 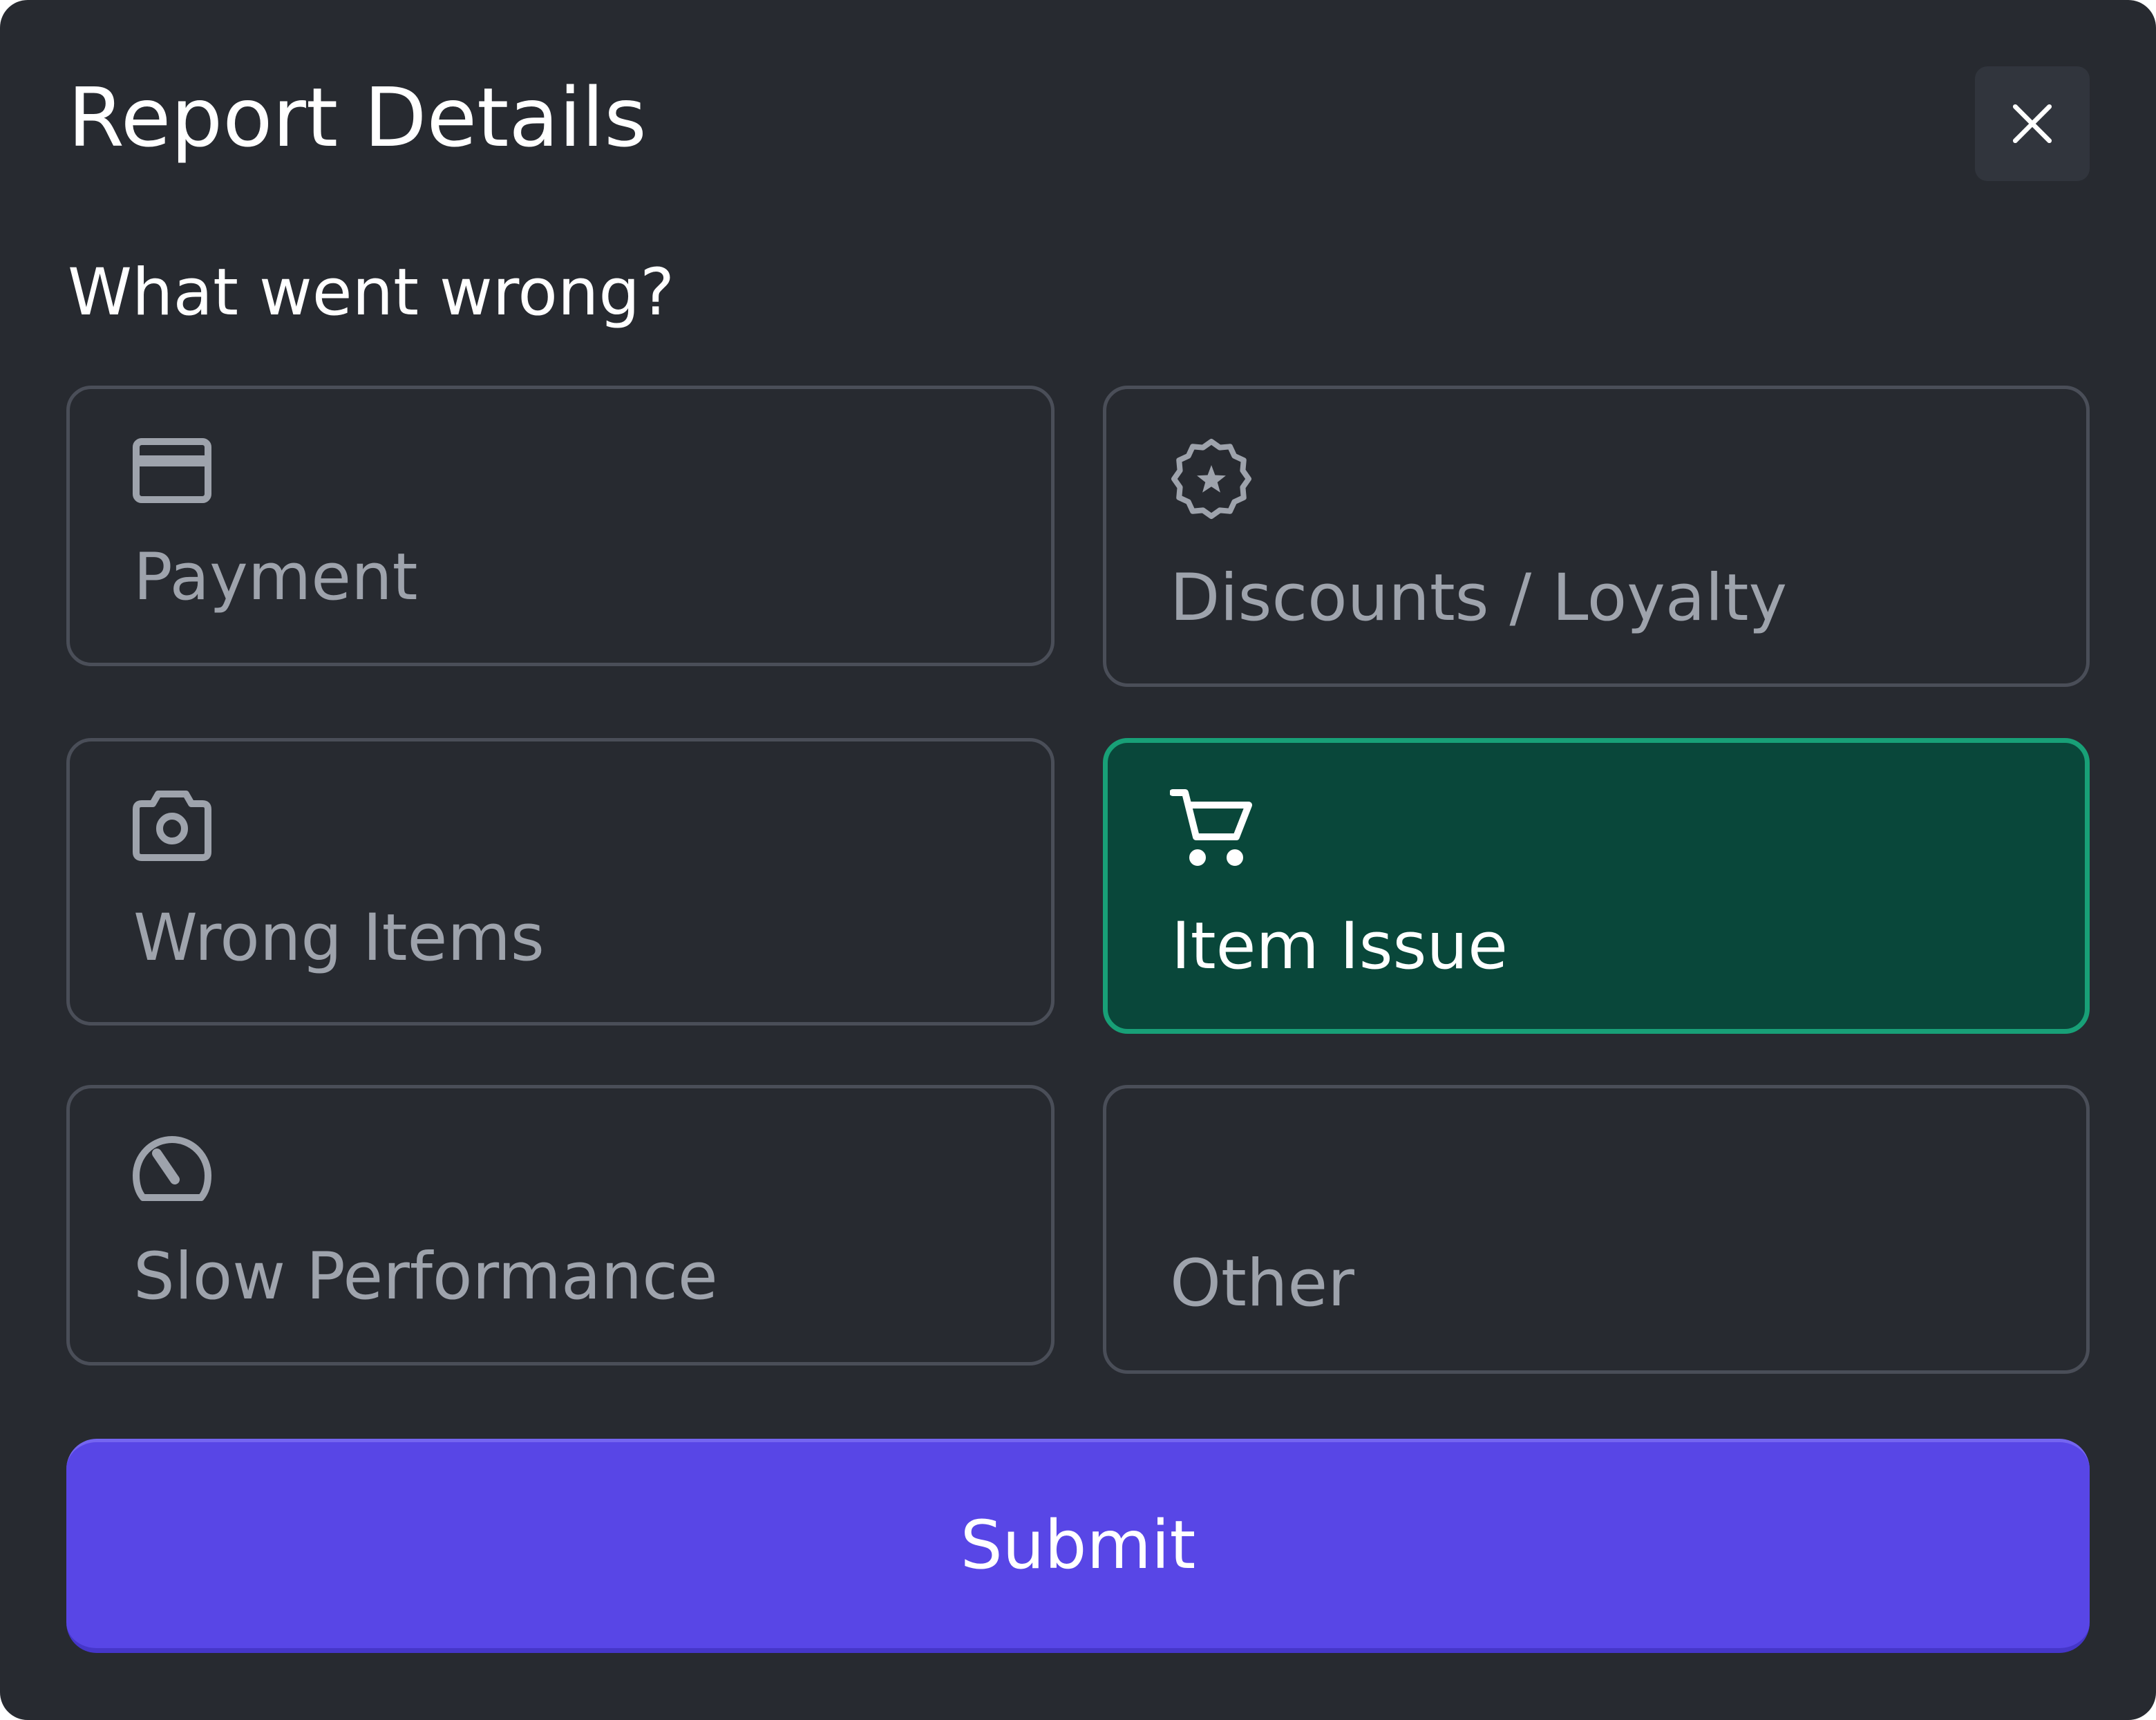 I want to click on option-payment: Payment, so click(x=560, y=526).